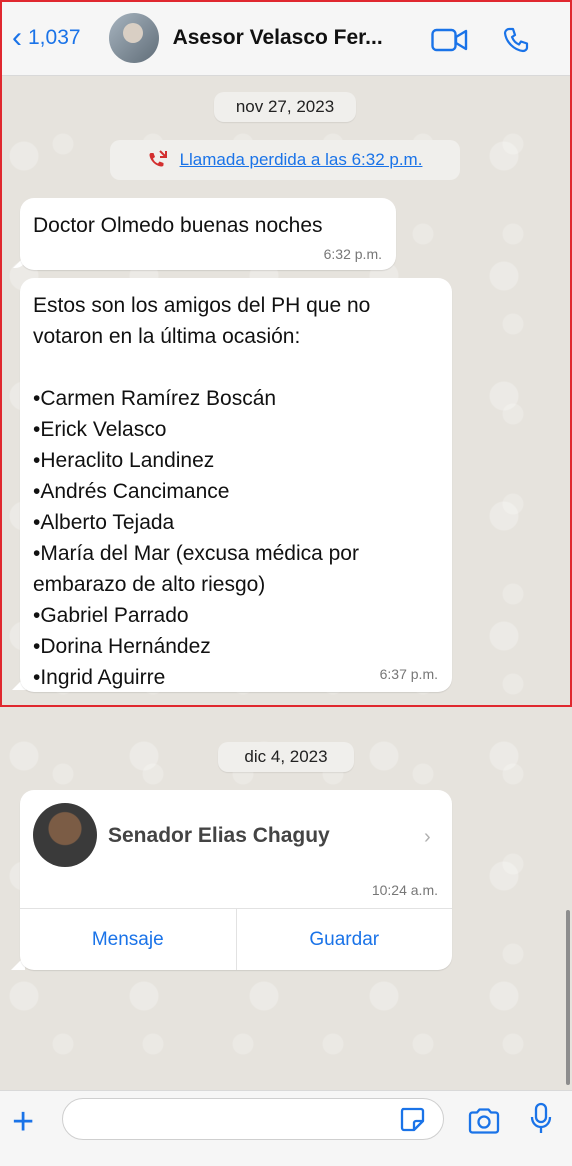 The image size is (572, 1166). Describe the element at coordinates (149, 584) in the screenshot. I see `message-line: embarazo de alto riesgo)` at that location.